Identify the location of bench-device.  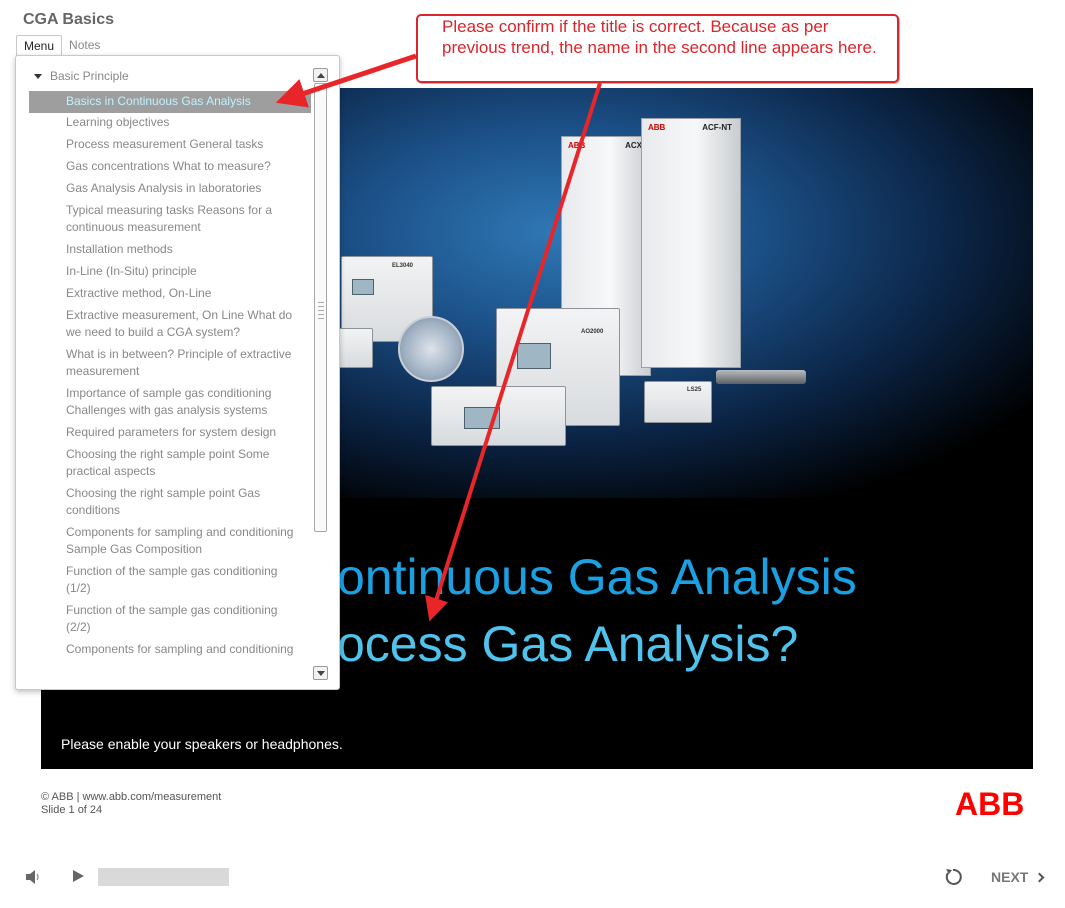
(498, 416).